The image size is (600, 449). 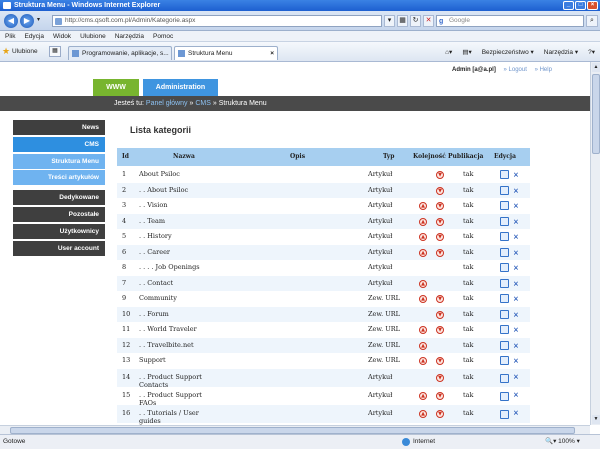 What do you see at coordinates (116, 87) in the screenshot?
I see `www-button: WWW` at bounding box center [116, 87].